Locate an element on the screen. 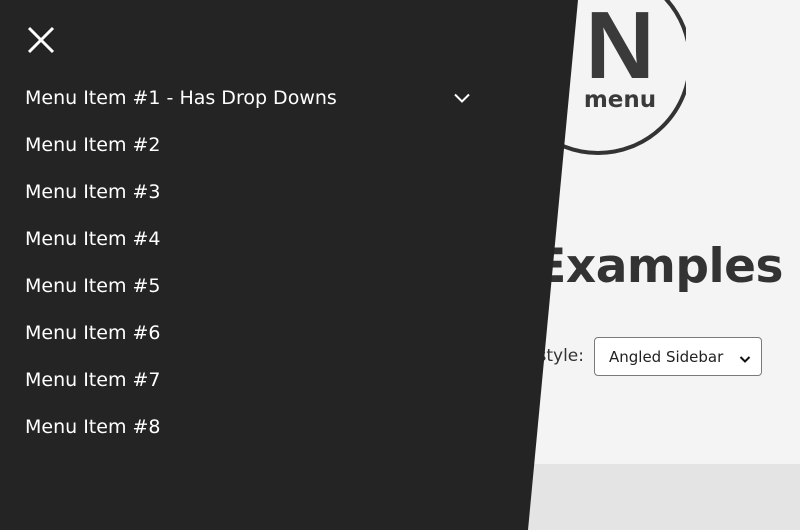 The width and height of the screenshot is (800, 530). menu-item-label: Menu Item #7 is located at coordinates (93, 379).